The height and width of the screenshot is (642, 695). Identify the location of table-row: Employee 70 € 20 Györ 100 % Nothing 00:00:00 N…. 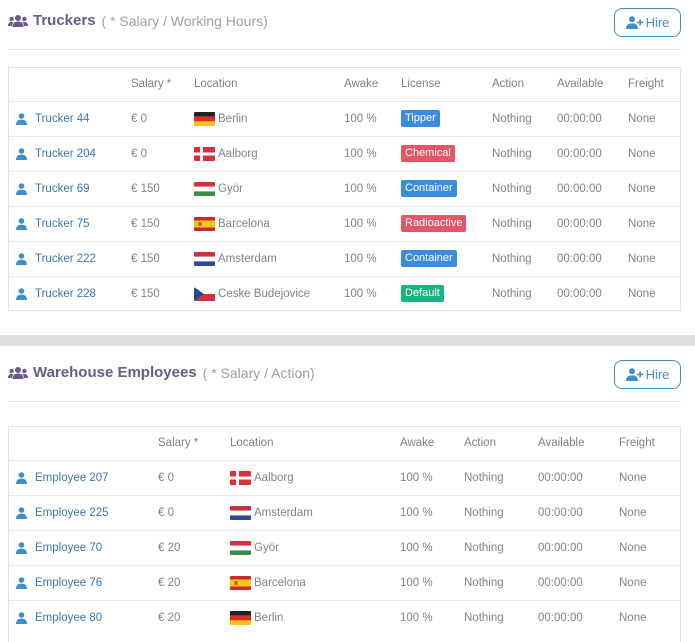
(344, 548).